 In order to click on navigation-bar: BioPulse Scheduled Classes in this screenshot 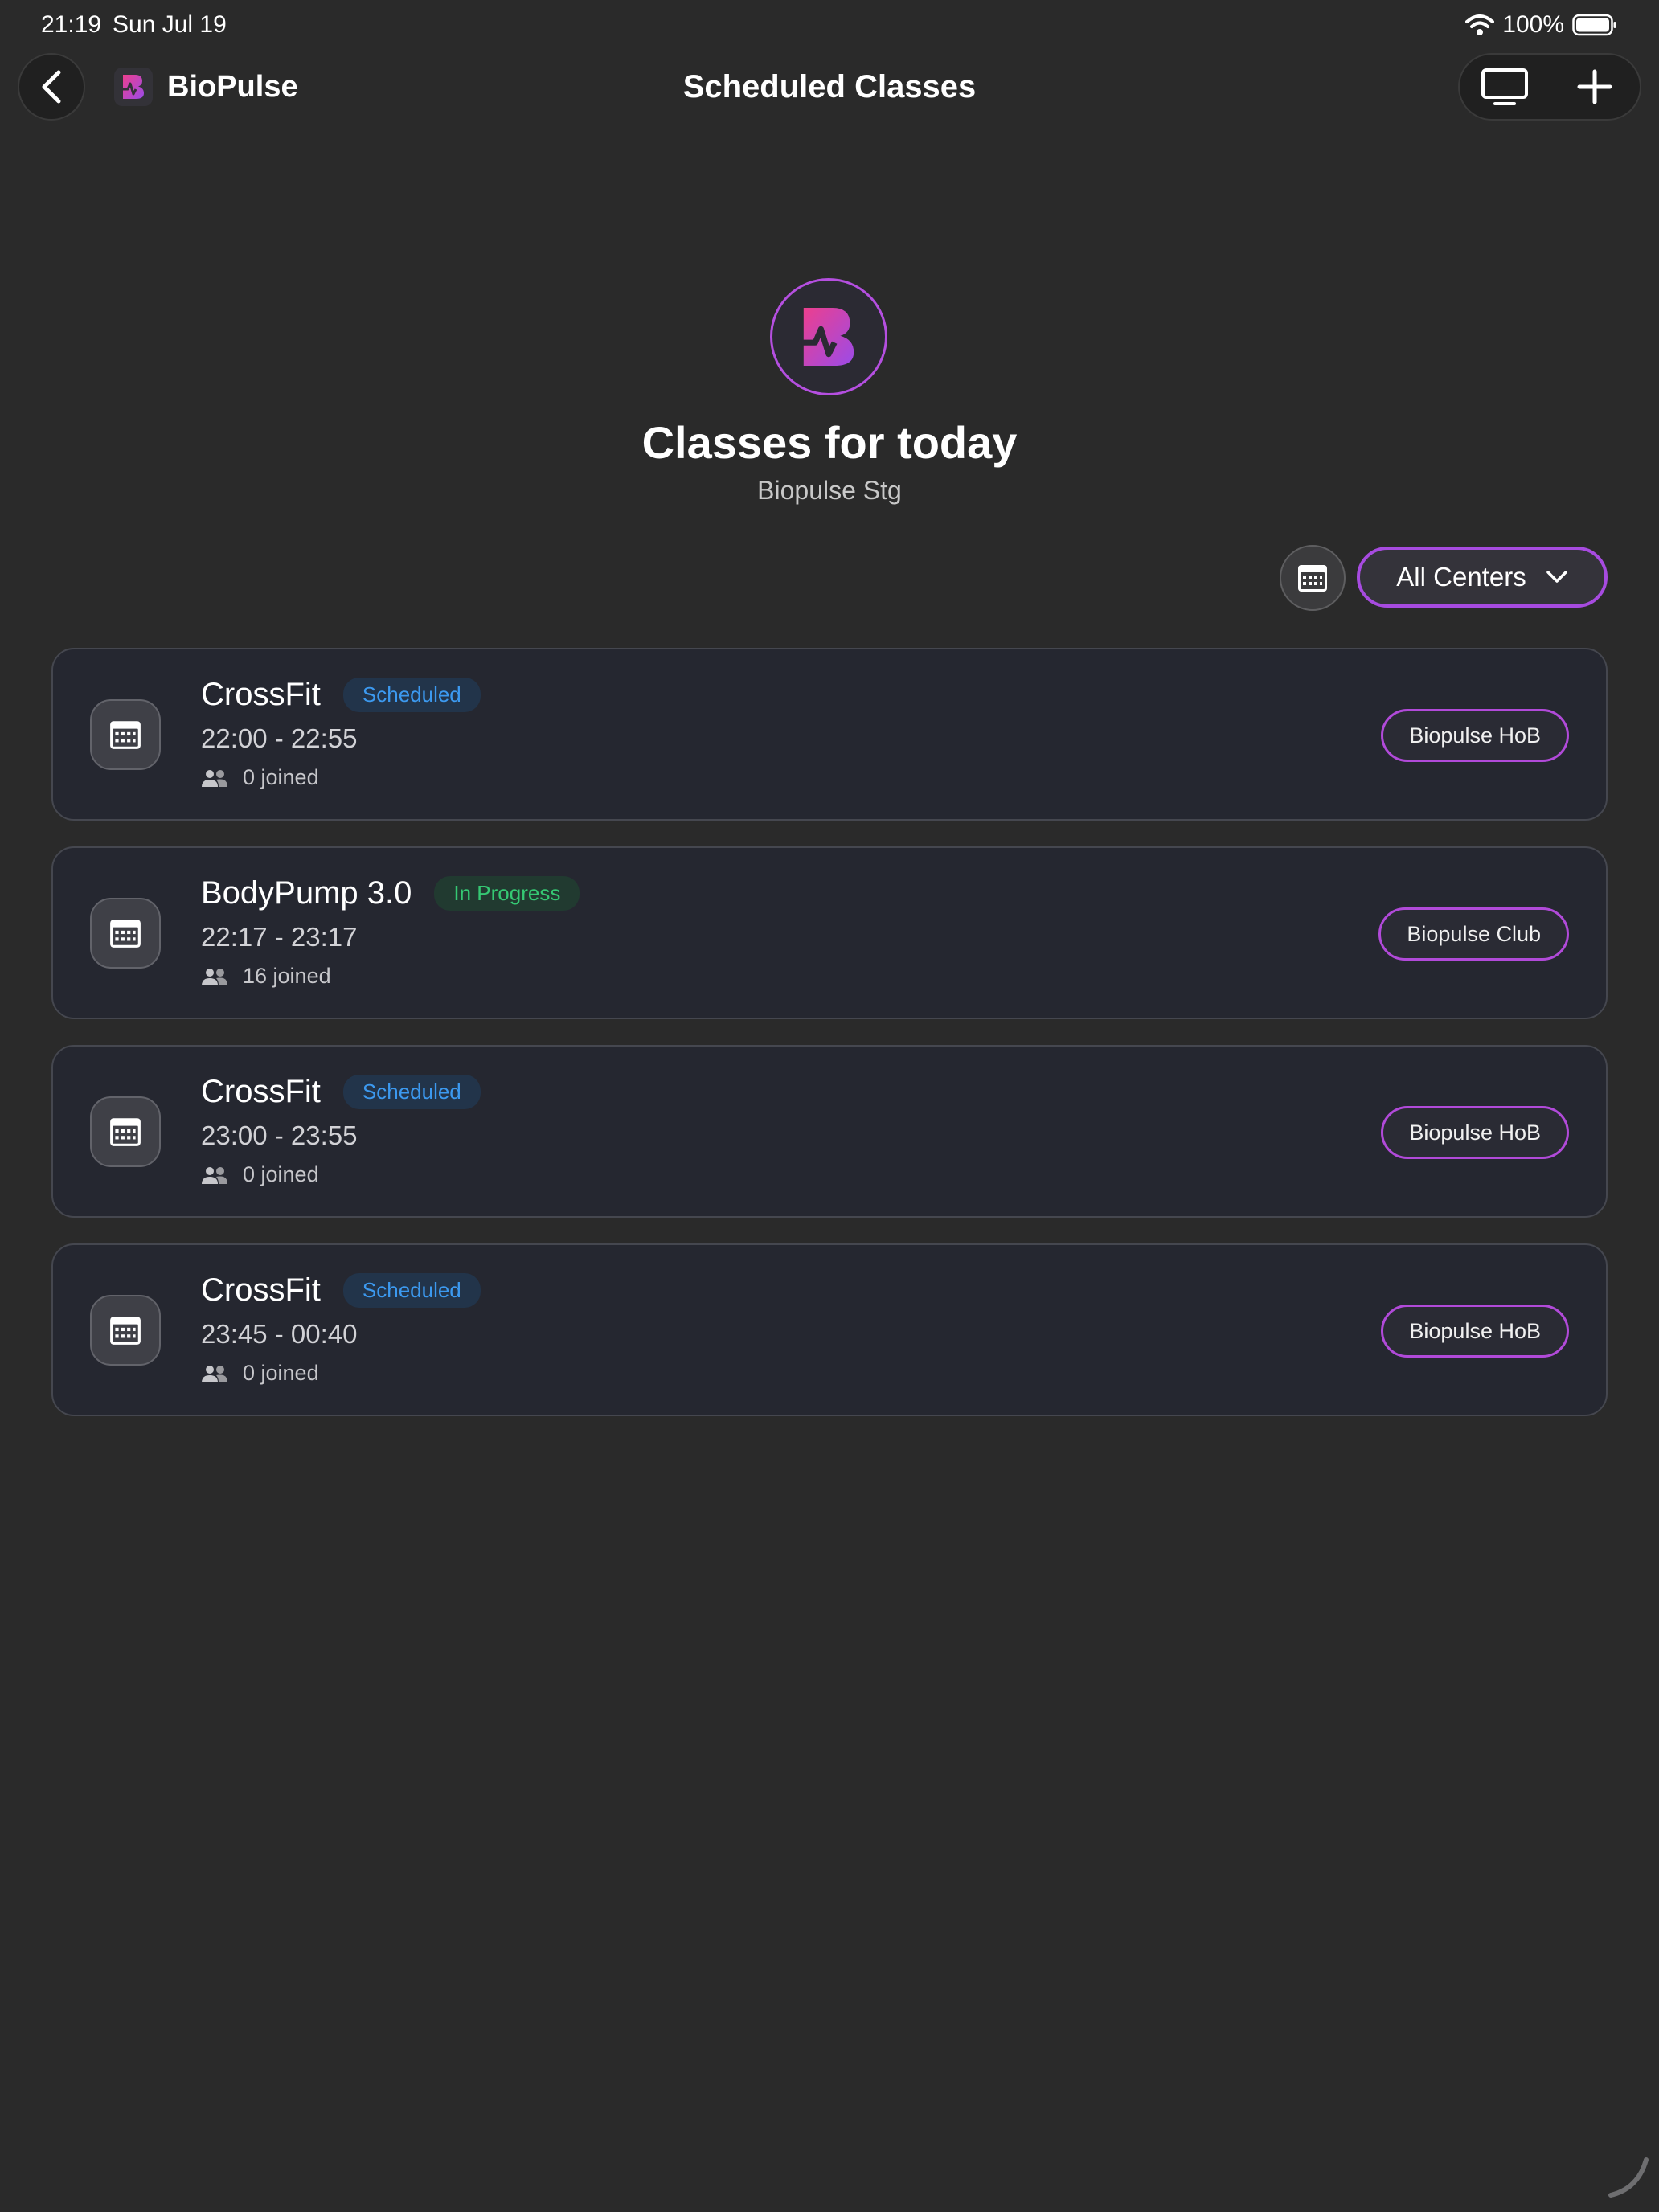, I will do `click(829, 88)`.